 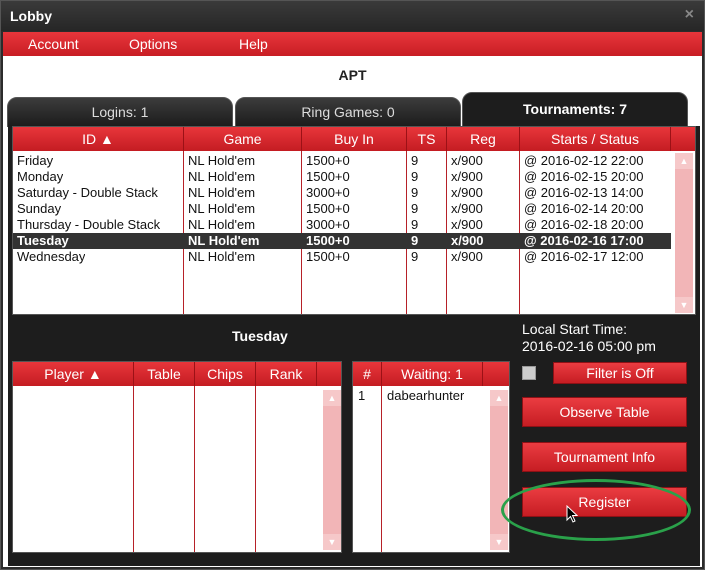 I want to click on cell-id: Wednesday, so click(x=51, y=256).